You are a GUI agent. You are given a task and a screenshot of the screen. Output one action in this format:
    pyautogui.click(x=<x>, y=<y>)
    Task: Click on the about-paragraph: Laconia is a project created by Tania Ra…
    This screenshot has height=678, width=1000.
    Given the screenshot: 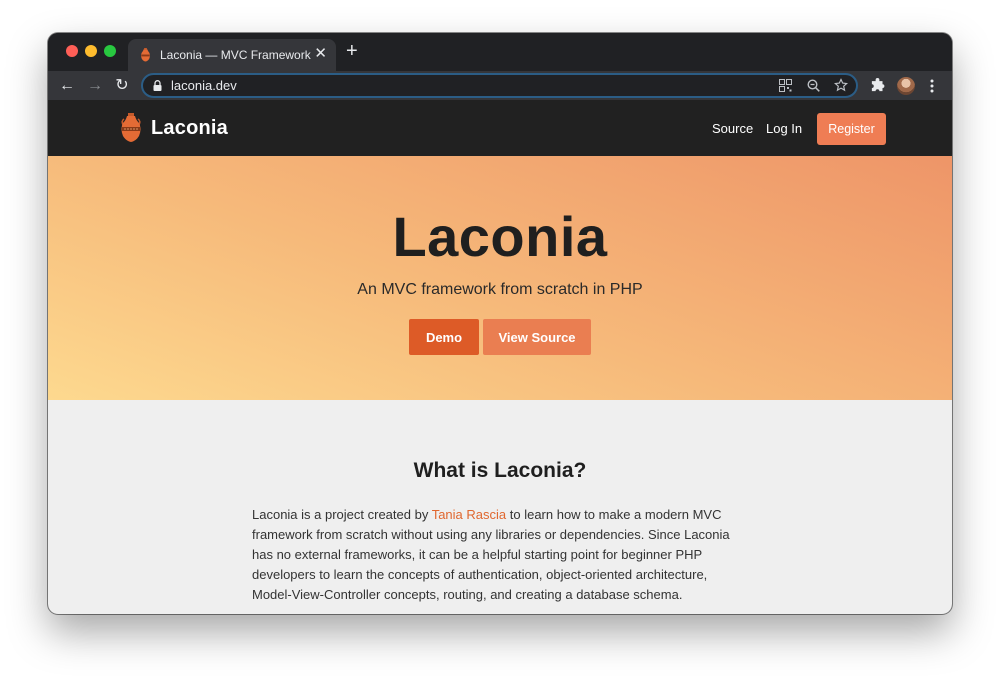 What is the action you would take?
    pyautogui.click(x=495, y=555)
    